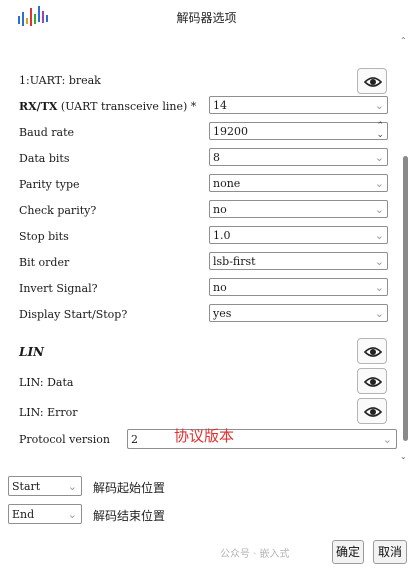 The height and width of the screenshot is (572, 413). I want to click on select-value: 2, so click(134, 439).